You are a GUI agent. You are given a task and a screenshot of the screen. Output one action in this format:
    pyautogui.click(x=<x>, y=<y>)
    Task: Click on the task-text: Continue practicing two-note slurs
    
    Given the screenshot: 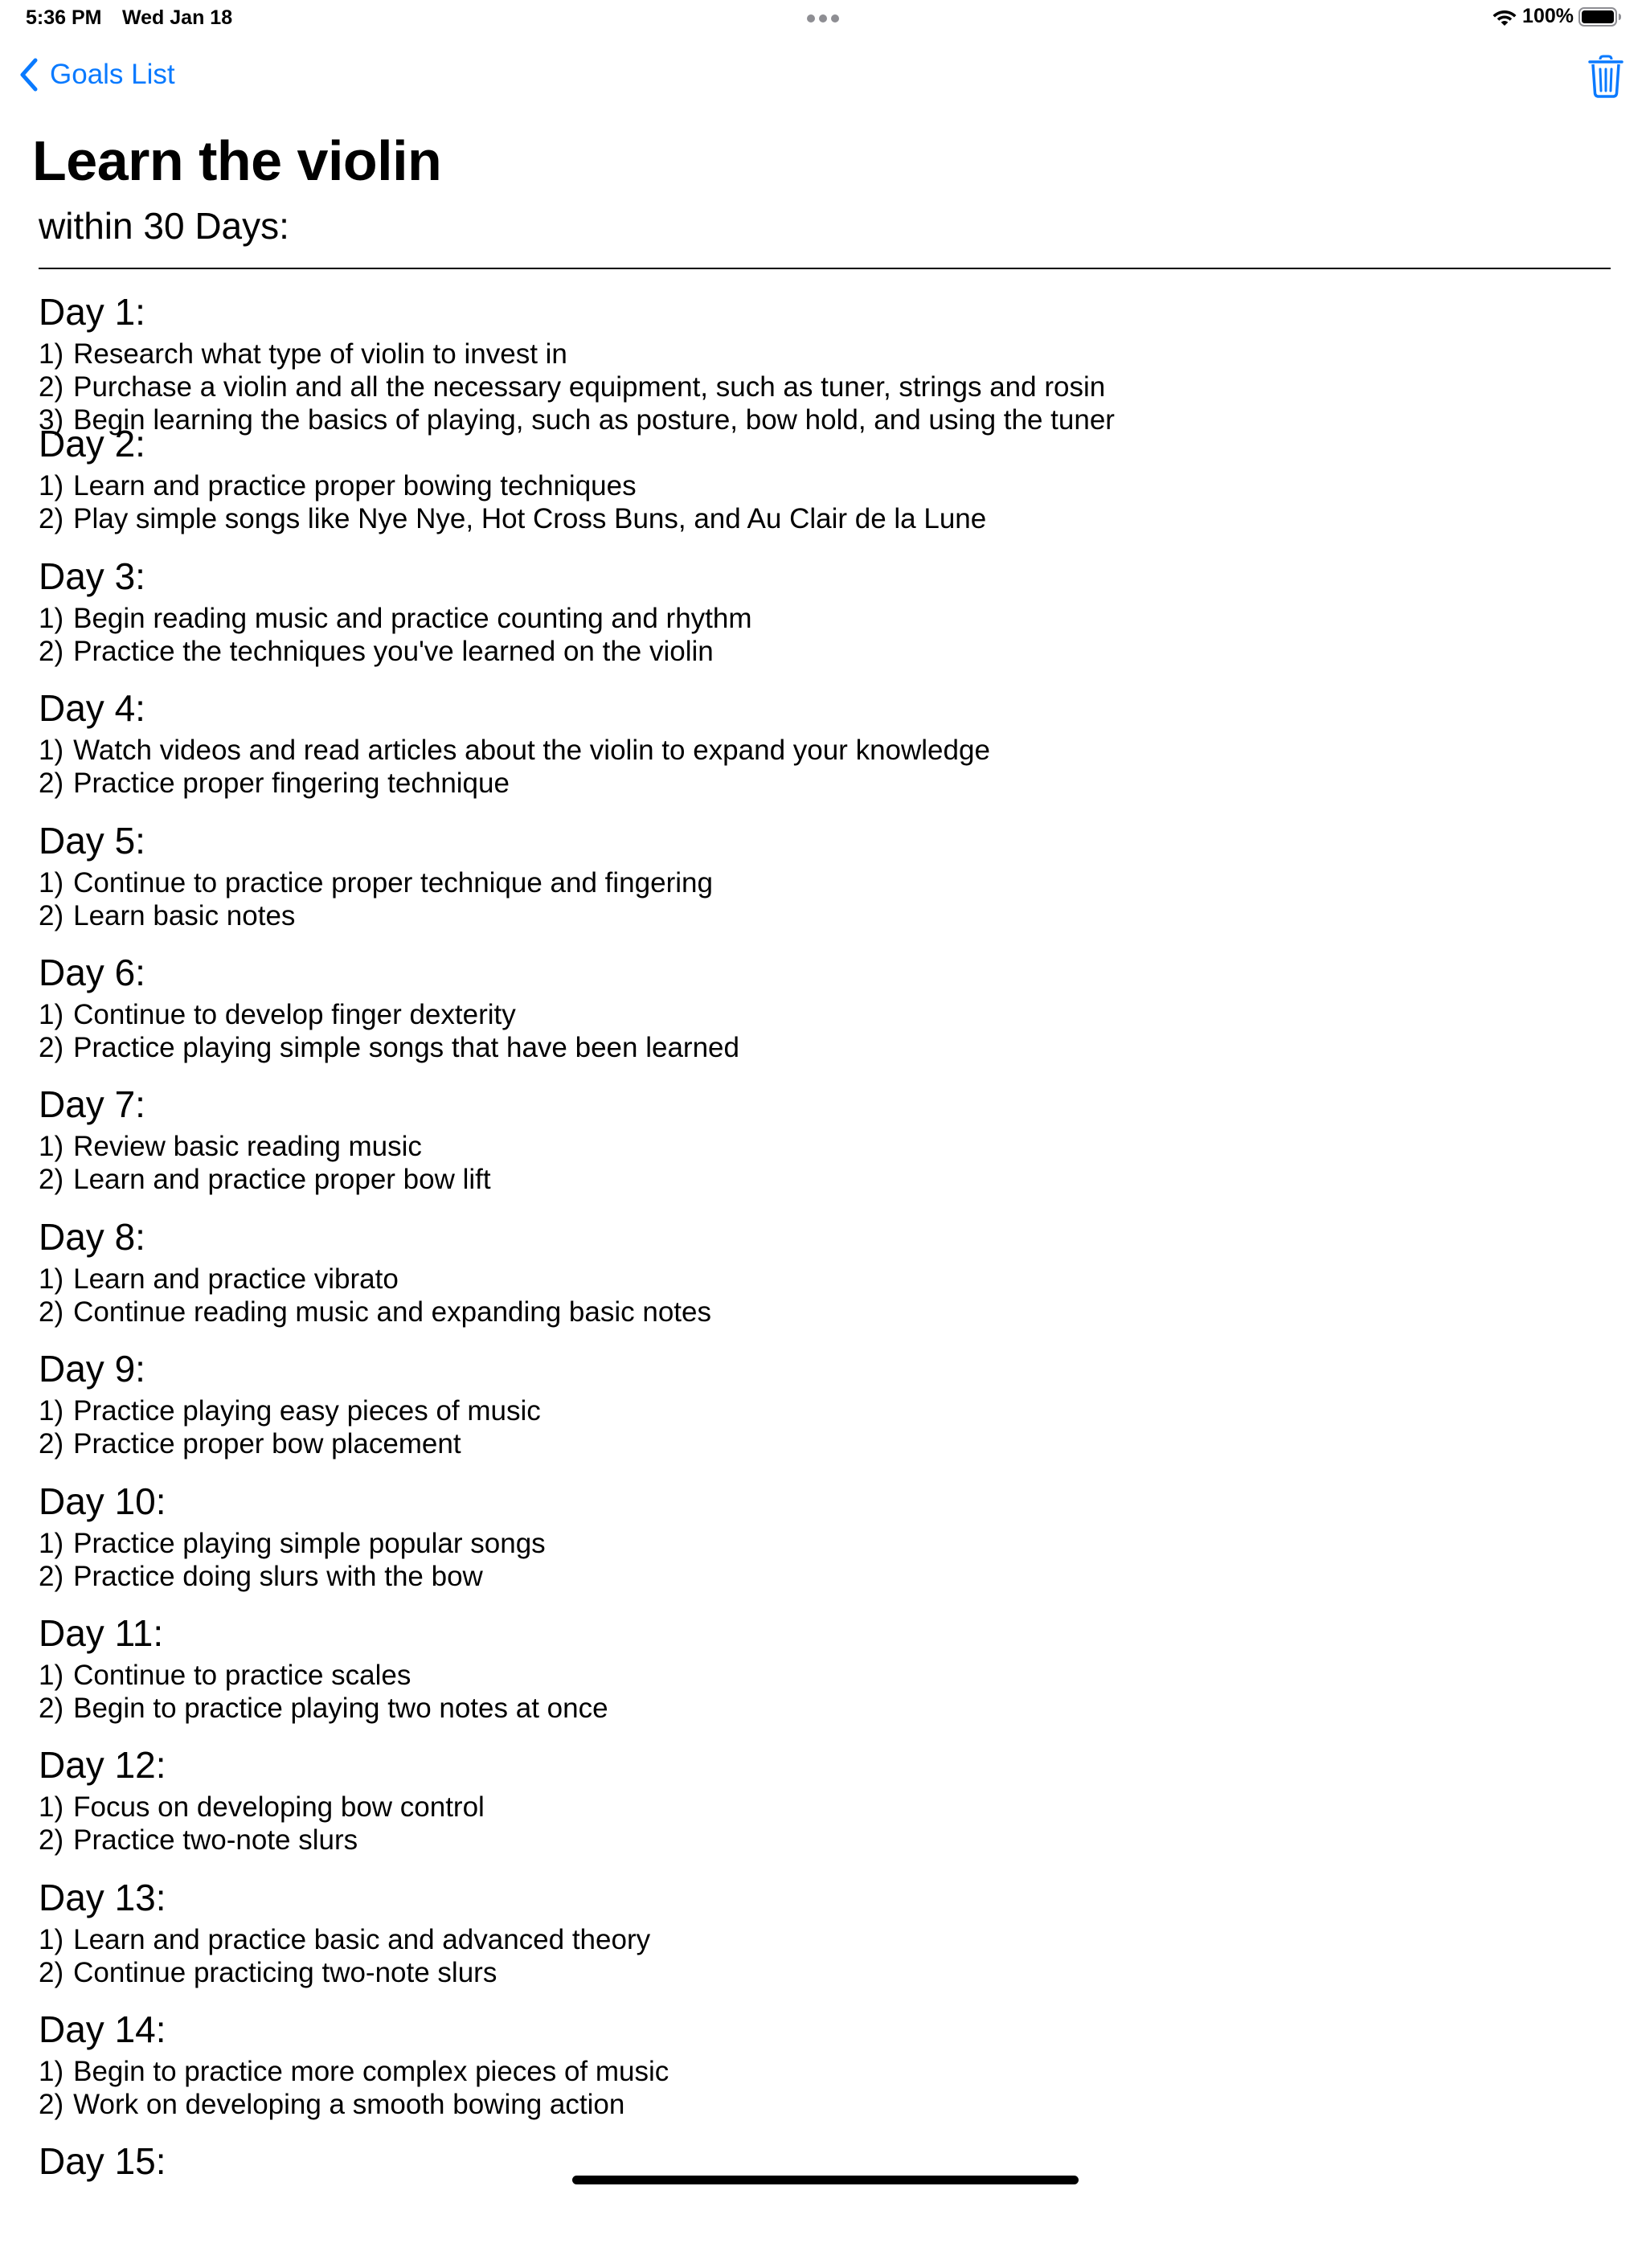 What is the action you would take?
    pyautogui.click(x=285, y=1972)
    